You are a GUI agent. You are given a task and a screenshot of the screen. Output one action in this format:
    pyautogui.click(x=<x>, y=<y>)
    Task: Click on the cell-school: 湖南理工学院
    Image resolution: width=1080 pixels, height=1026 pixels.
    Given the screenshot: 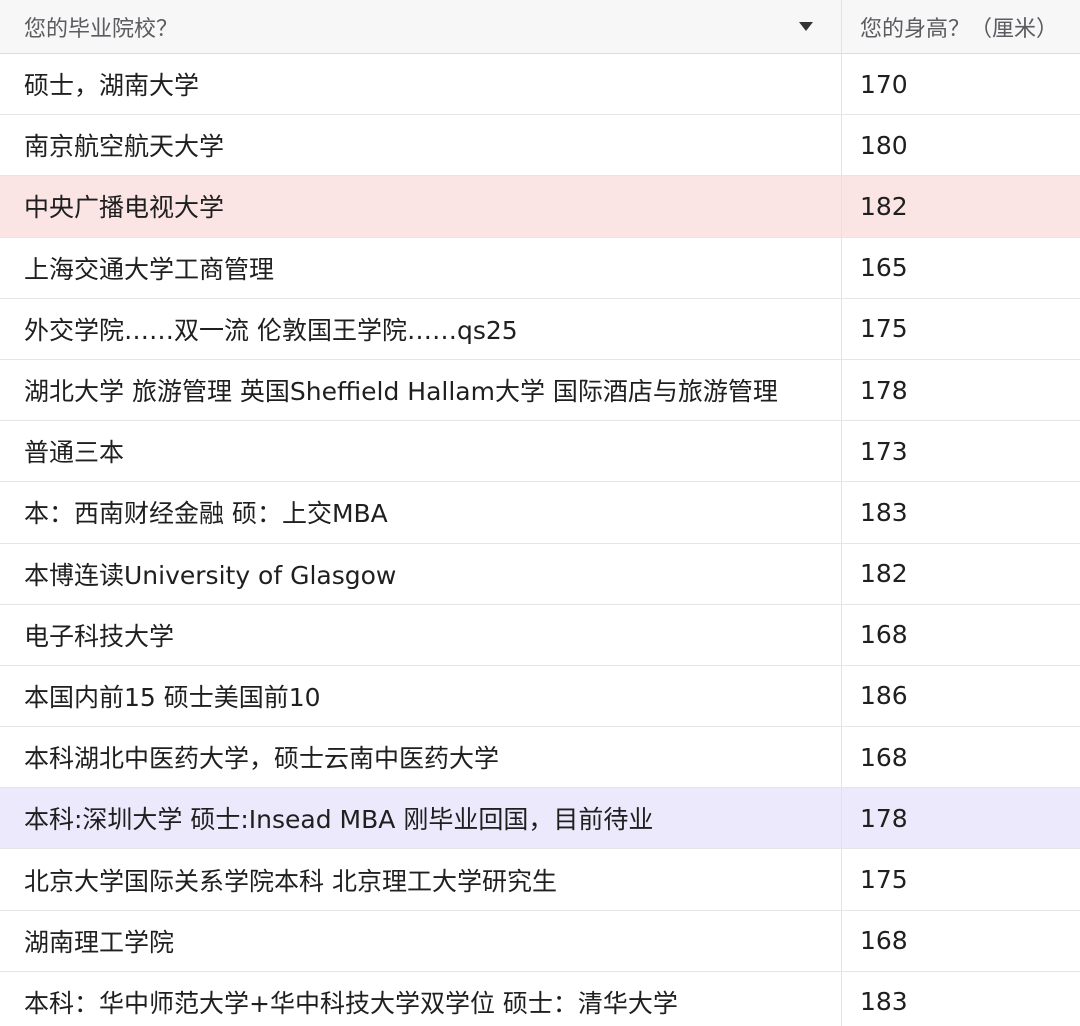 What is the action you would take?
    pyautogui.click(x=421, y=940)
    